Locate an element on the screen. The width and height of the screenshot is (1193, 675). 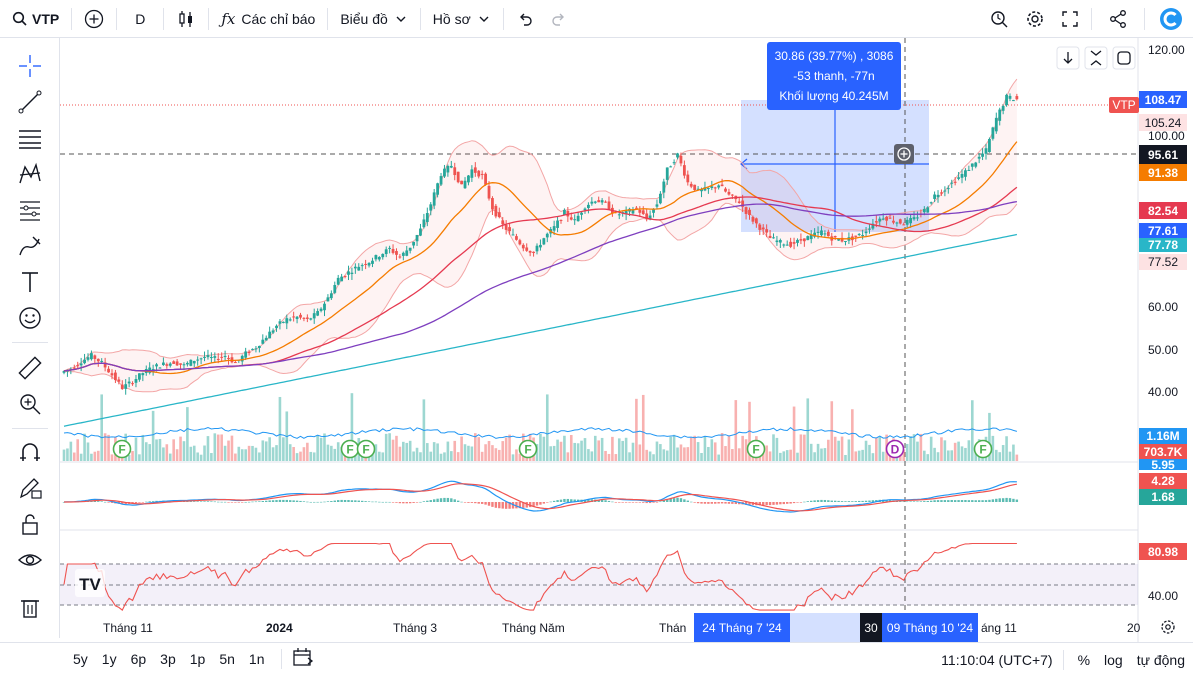
lock-drawings-tool is located at coordinates (30, 524).